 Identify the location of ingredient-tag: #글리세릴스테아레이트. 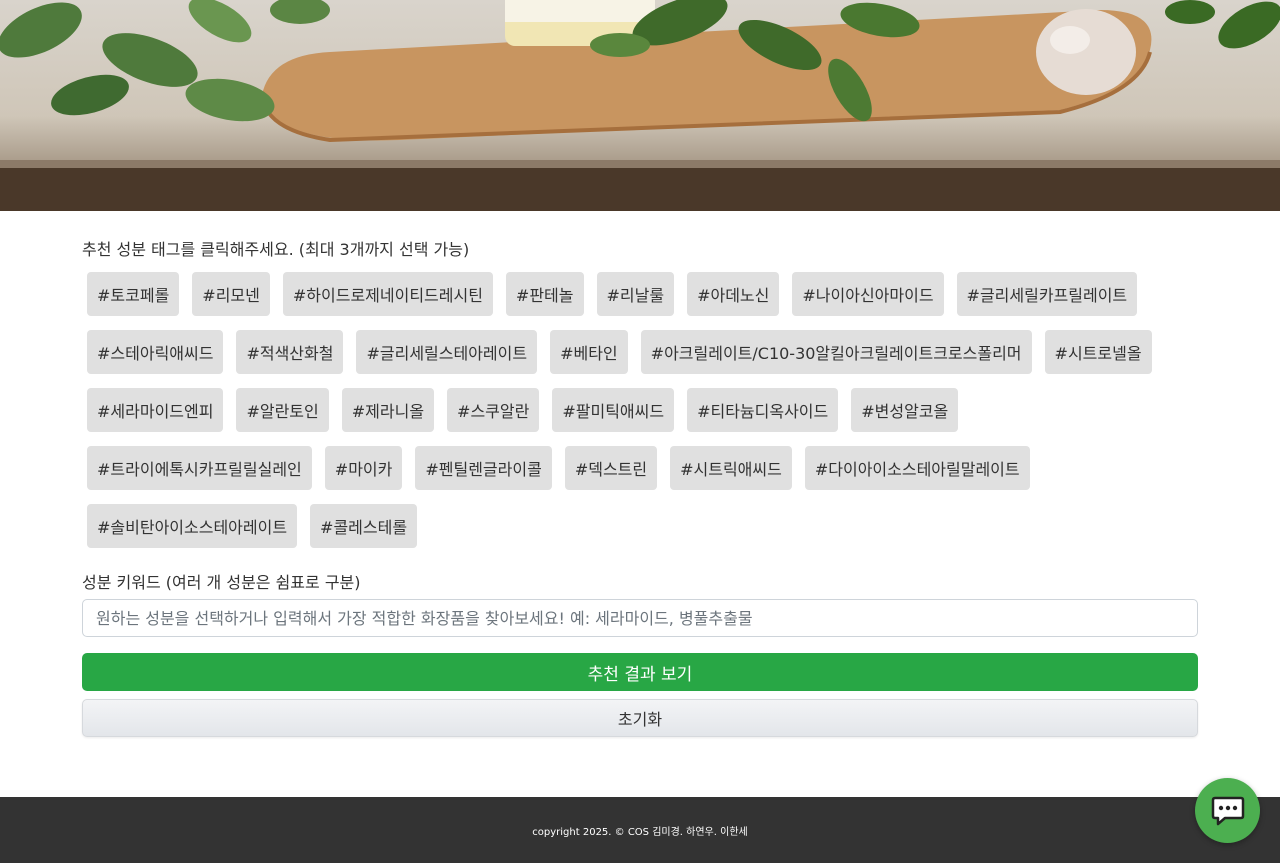
(447, 352).